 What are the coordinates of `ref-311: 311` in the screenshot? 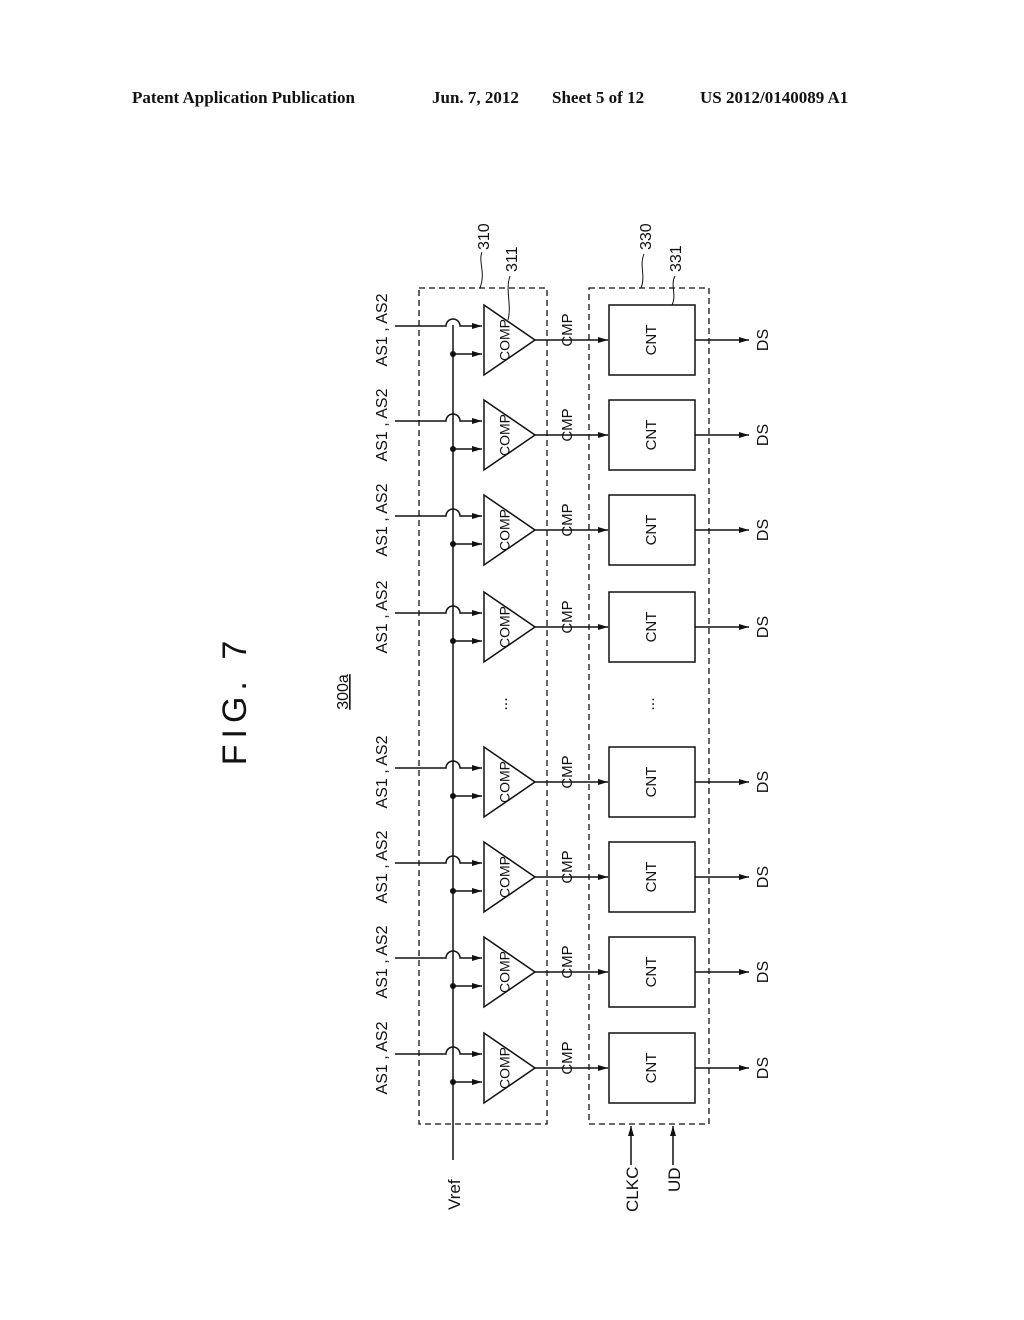 It's located at (512, 259).